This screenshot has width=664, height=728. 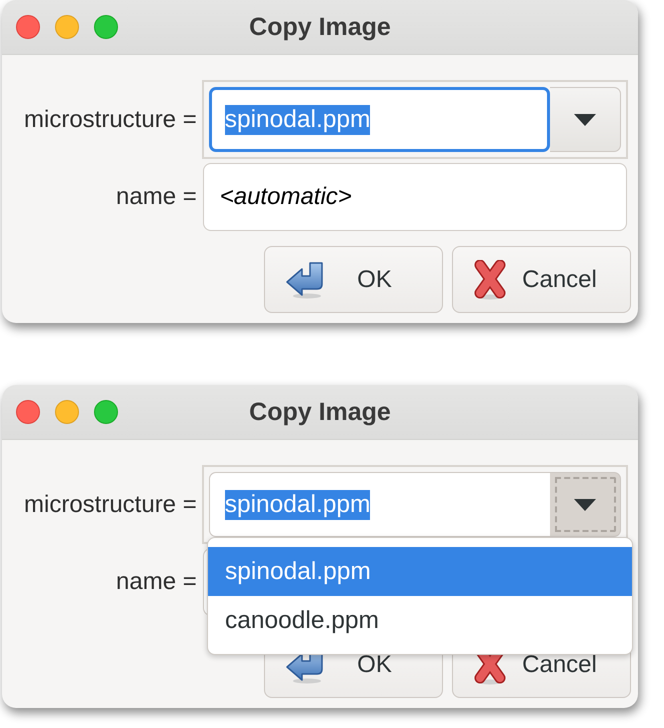 I want to click on x-mark-icon, so click(x=490, y=280).